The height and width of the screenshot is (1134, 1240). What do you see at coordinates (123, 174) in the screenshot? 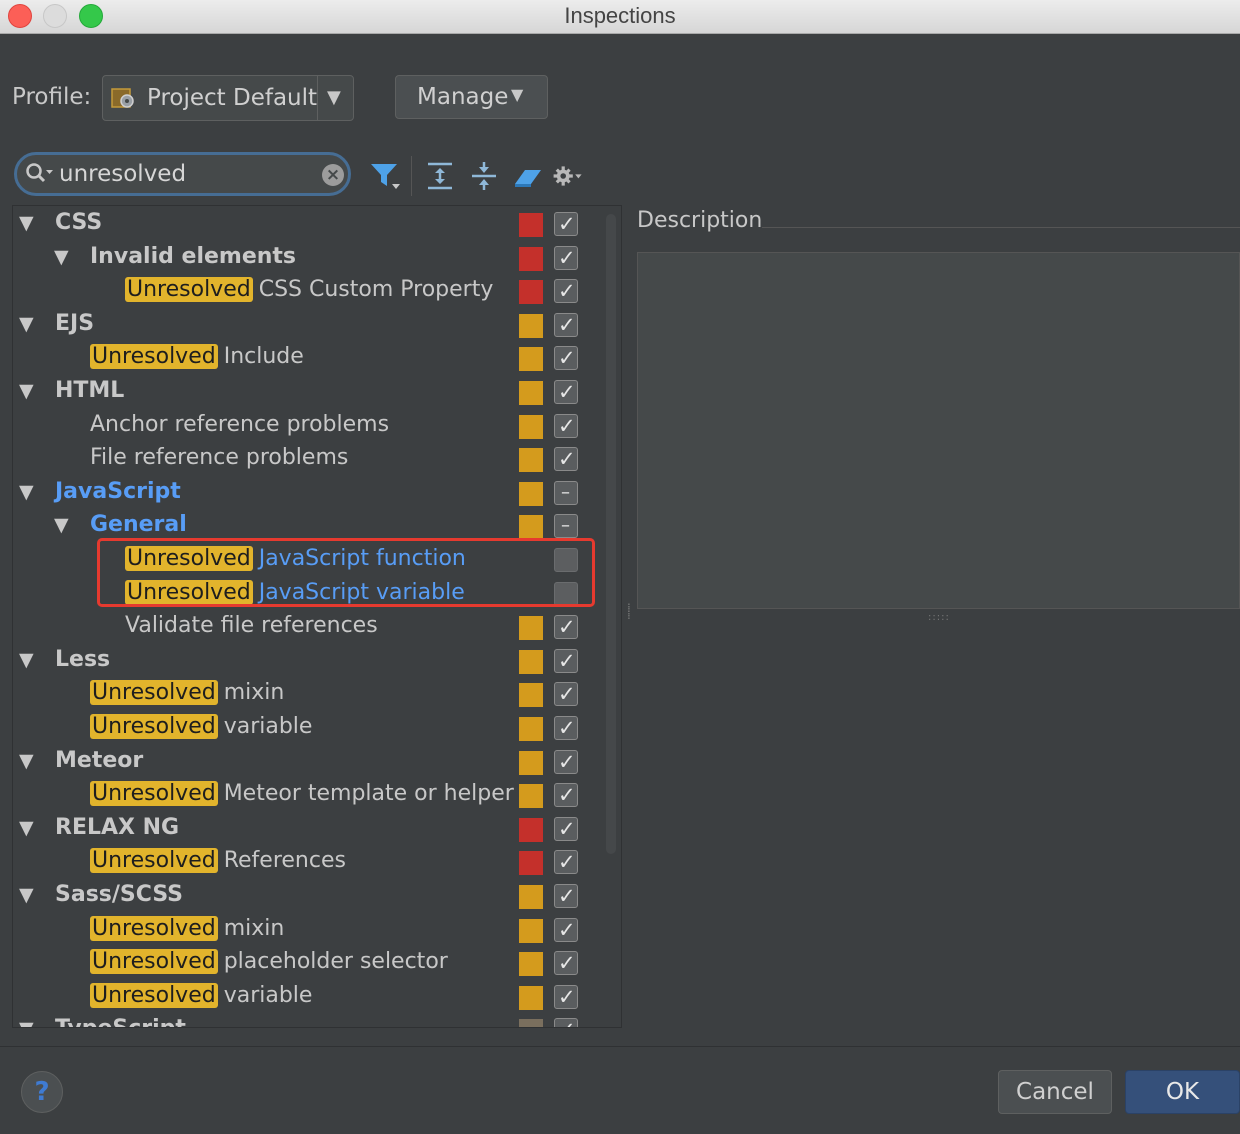
I see `search-value: unresolved` at bounding box center [123, 174].